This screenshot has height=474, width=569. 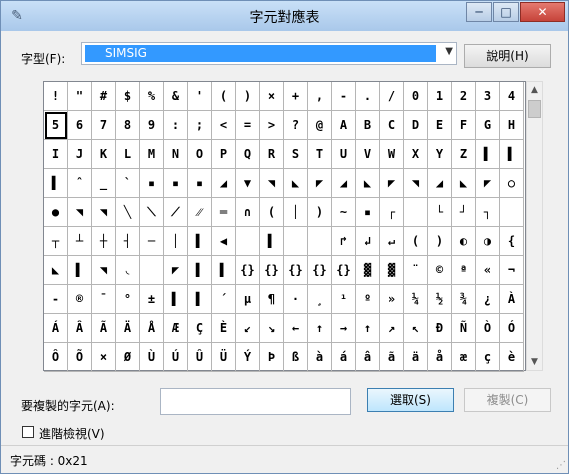 I want to click on character-cell: ╲, so click(x=128, y=212).